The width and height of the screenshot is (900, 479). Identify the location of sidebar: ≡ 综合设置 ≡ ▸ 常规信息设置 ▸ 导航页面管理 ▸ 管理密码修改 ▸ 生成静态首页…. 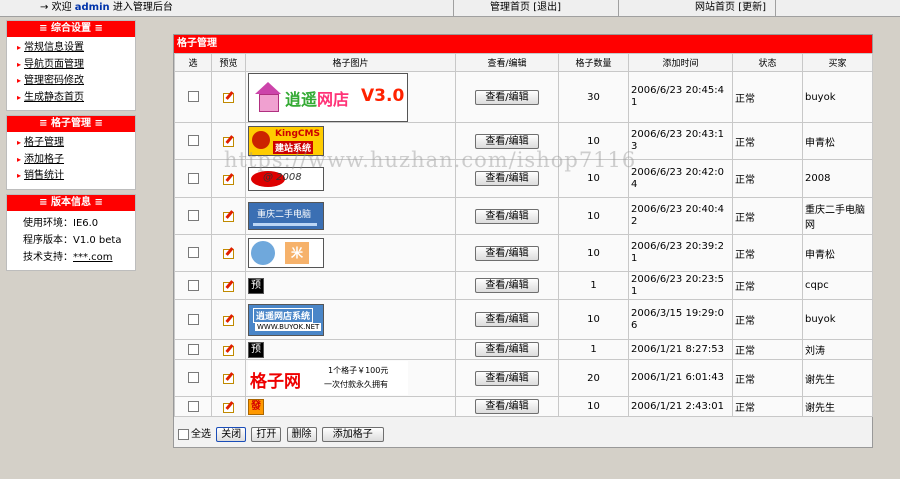
(71, 147).